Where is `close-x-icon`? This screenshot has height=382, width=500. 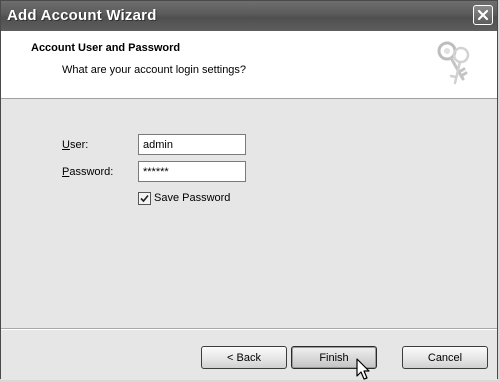 close-x-icon is located at coordinates (483, 15).